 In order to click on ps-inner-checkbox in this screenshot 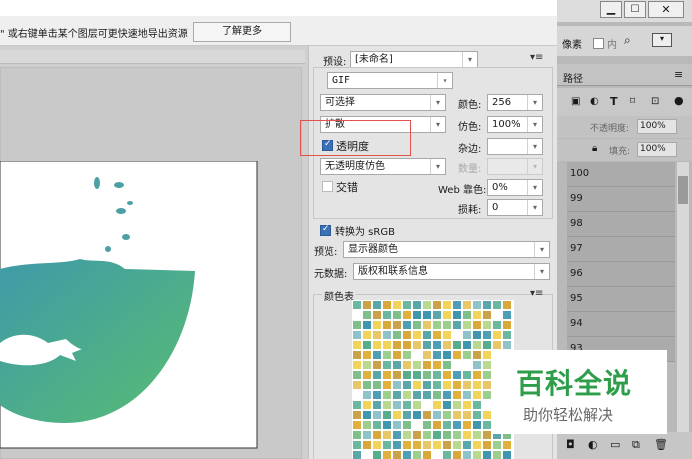, I will do `click(598, 43)`.